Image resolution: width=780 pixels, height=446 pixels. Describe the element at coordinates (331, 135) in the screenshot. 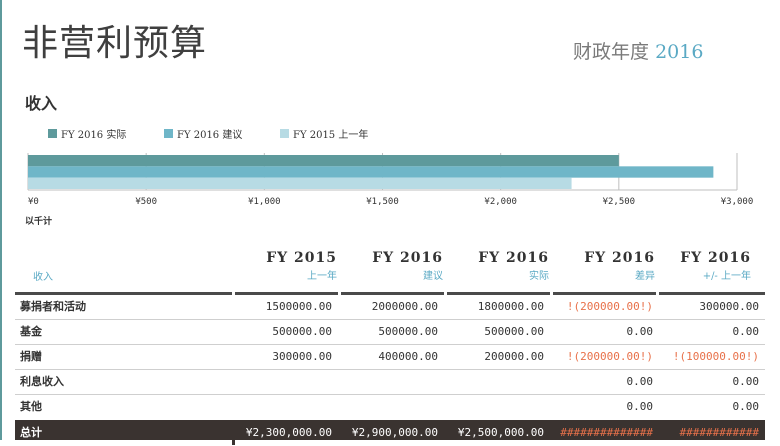

I see `legend-label: FY 2015 上一年` at that location.